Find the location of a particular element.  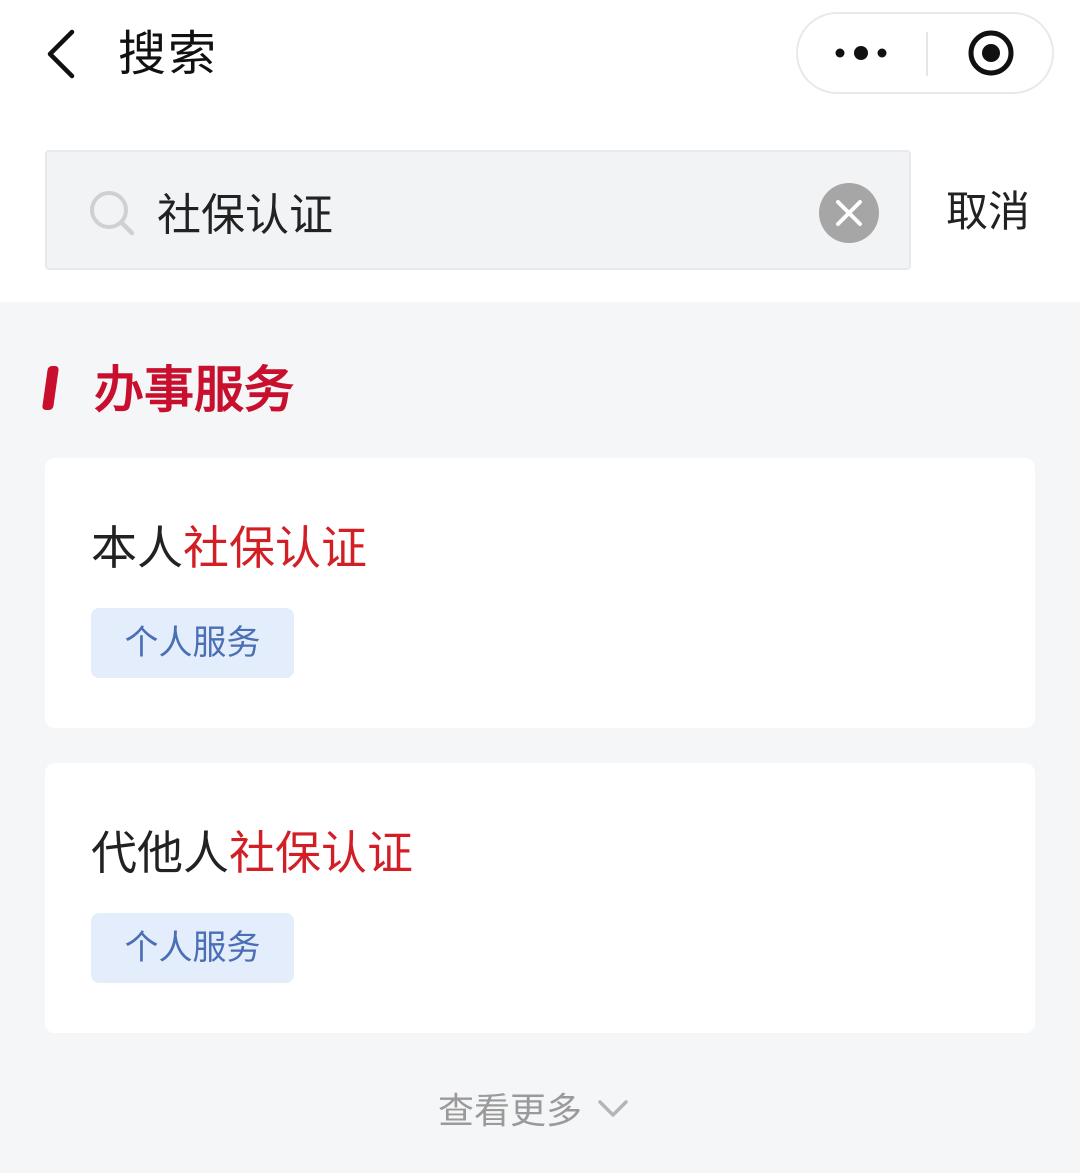

search-icon is located at coordinates (112, 213).